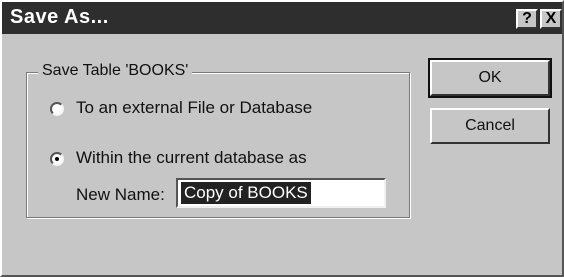 The image size is (564, 277). I want to click on current-database-radio, so click(57, 159).